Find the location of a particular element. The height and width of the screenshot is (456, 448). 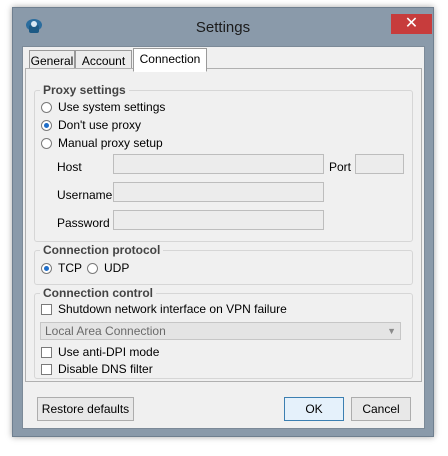

radio-use-system-settings: Use system settings is located at coordinates (103, 107).